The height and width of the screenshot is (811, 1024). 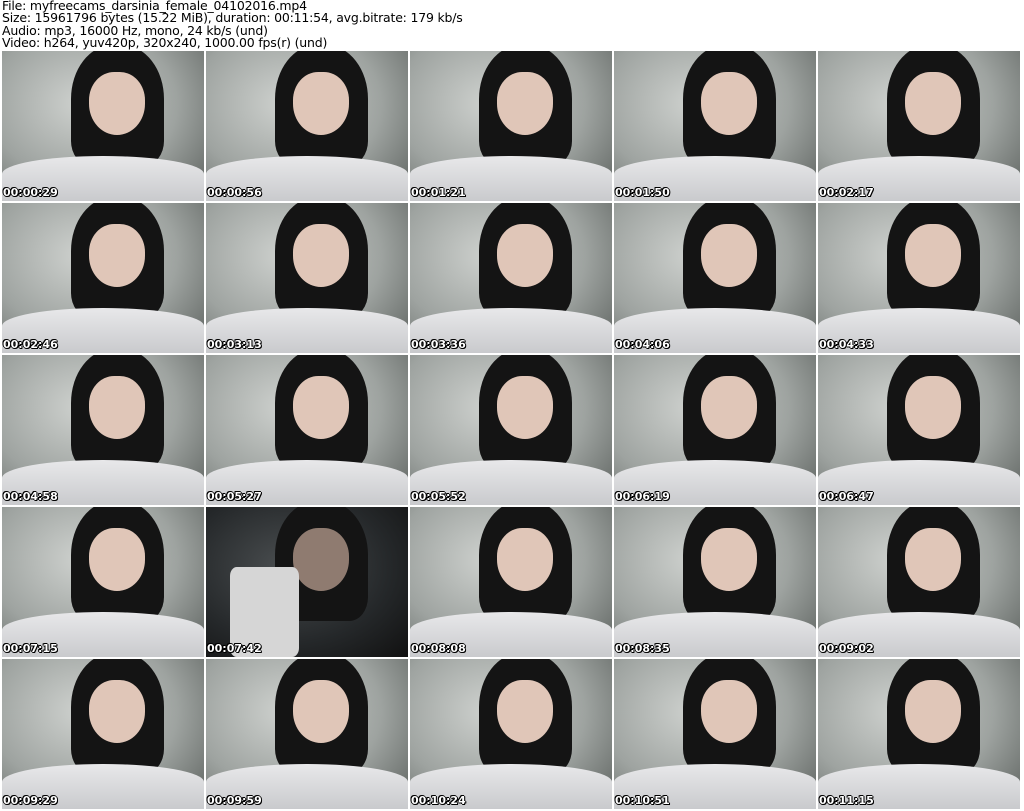 I want to click on video-thumbnail: 00:01:21, so click(x=511, y=126).